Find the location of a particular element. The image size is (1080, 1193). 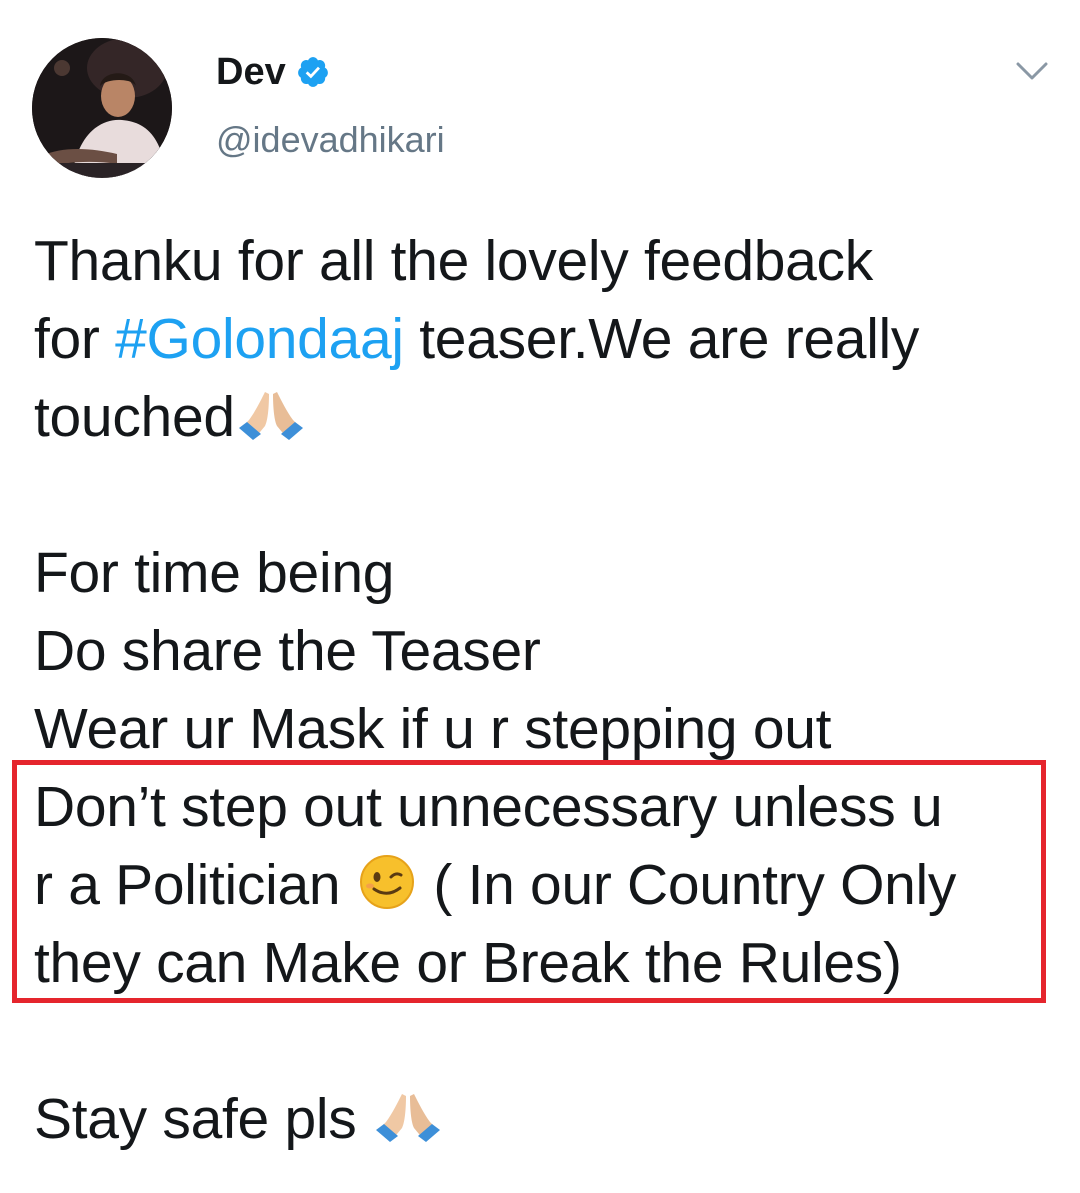

verified-badge-icon is located at coordinates (312, 72).